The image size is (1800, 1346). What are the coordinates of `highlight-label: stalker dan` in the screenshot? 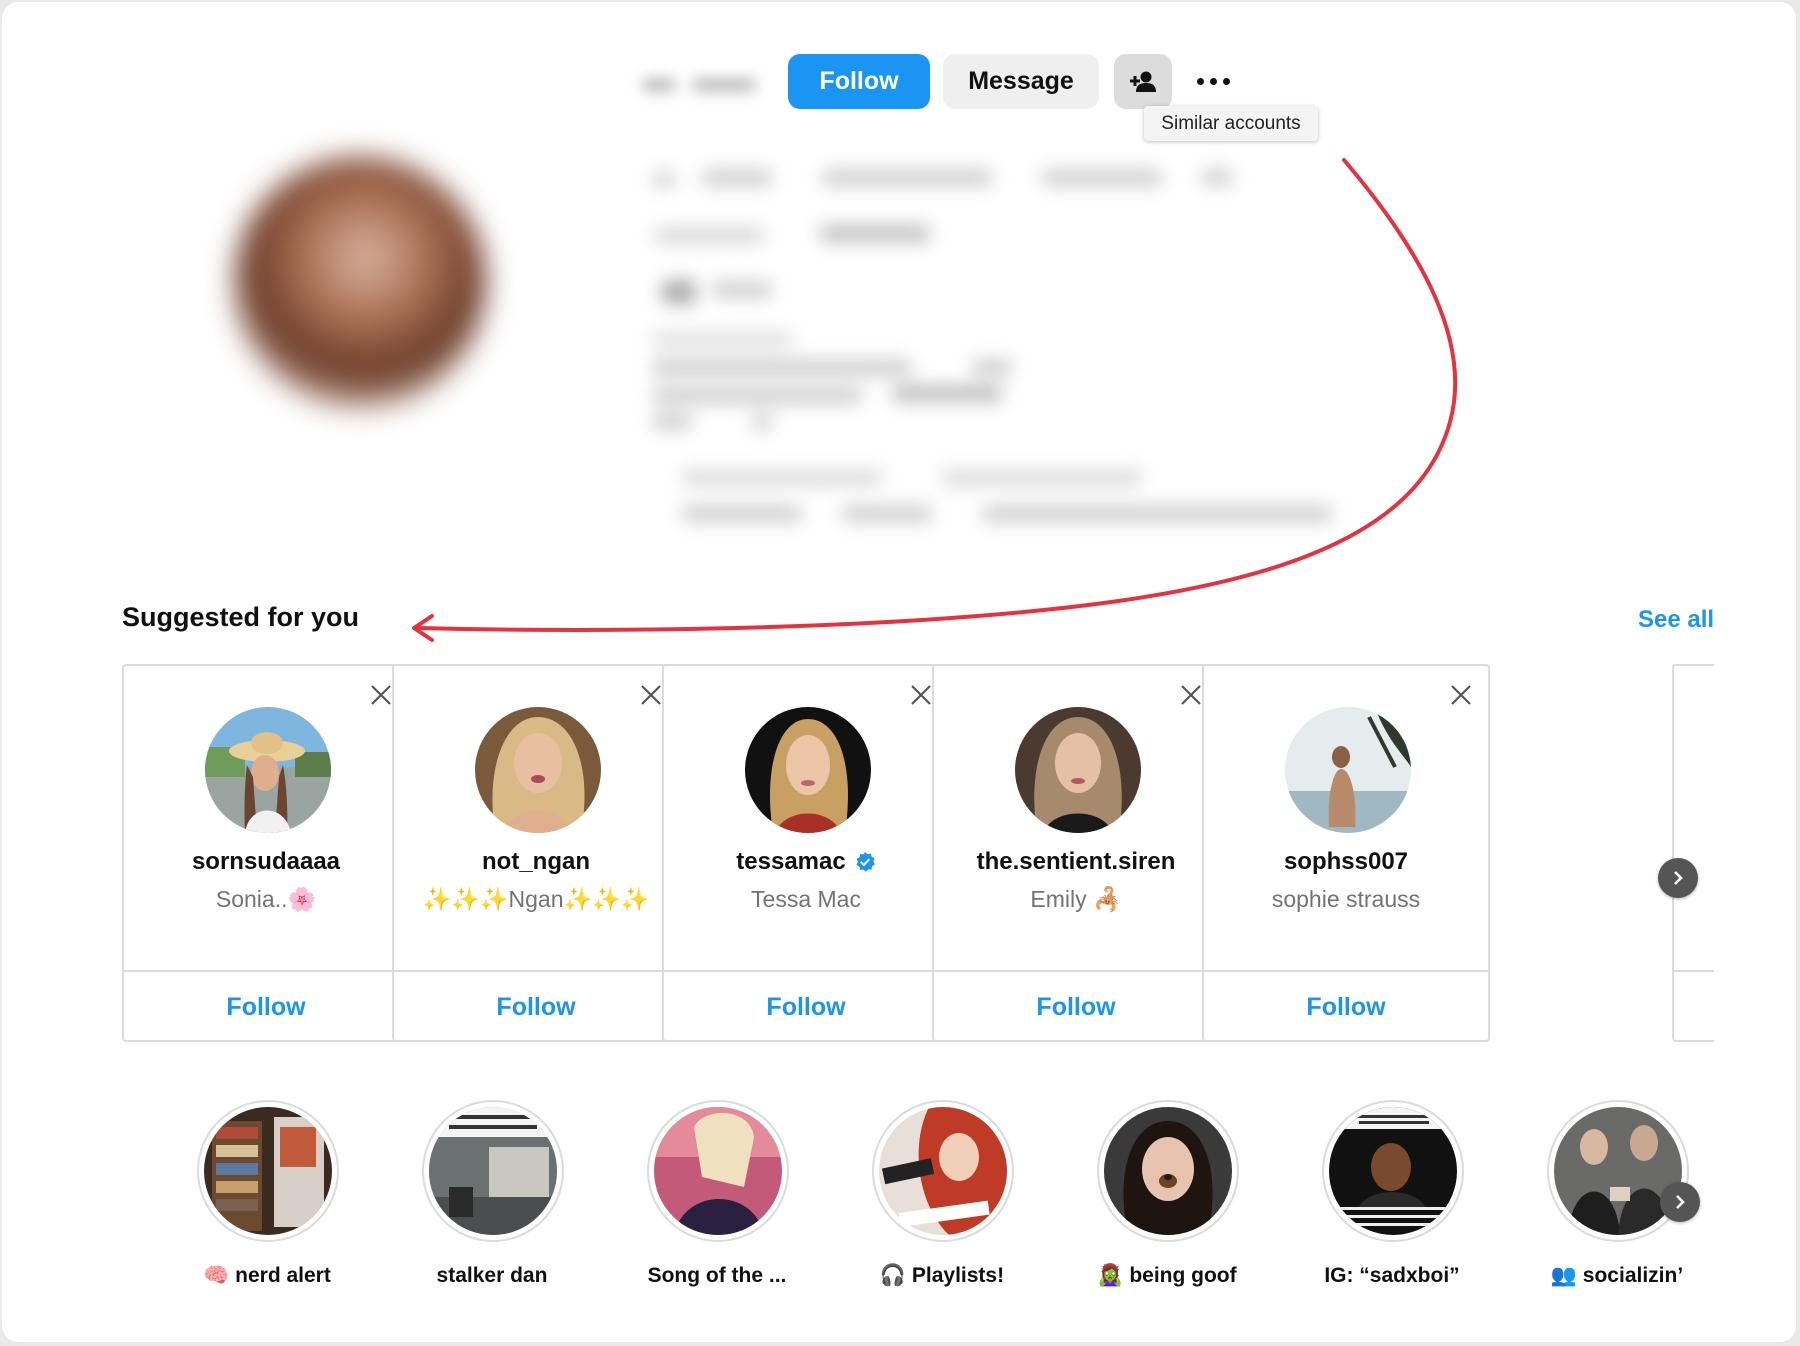 It's located at (492, 1275).